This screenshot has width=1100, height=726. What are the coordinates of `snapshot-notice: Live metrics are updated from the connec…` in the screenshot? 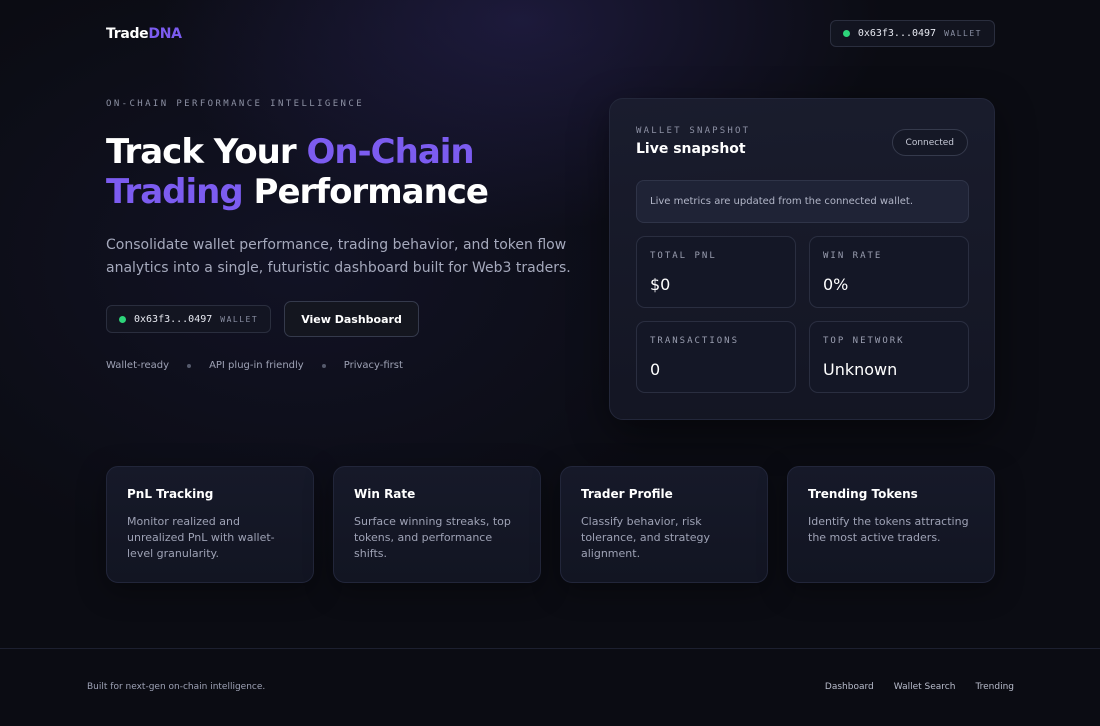 It's located at (802, 201).